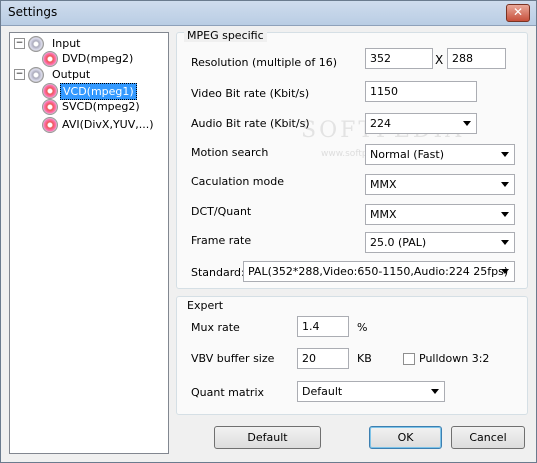 This screenshot has height=463, width=537. Describe the element at coordinates (238, 181) in the screenshot. I see `calc-mode-label: Caculation mode` at that location.